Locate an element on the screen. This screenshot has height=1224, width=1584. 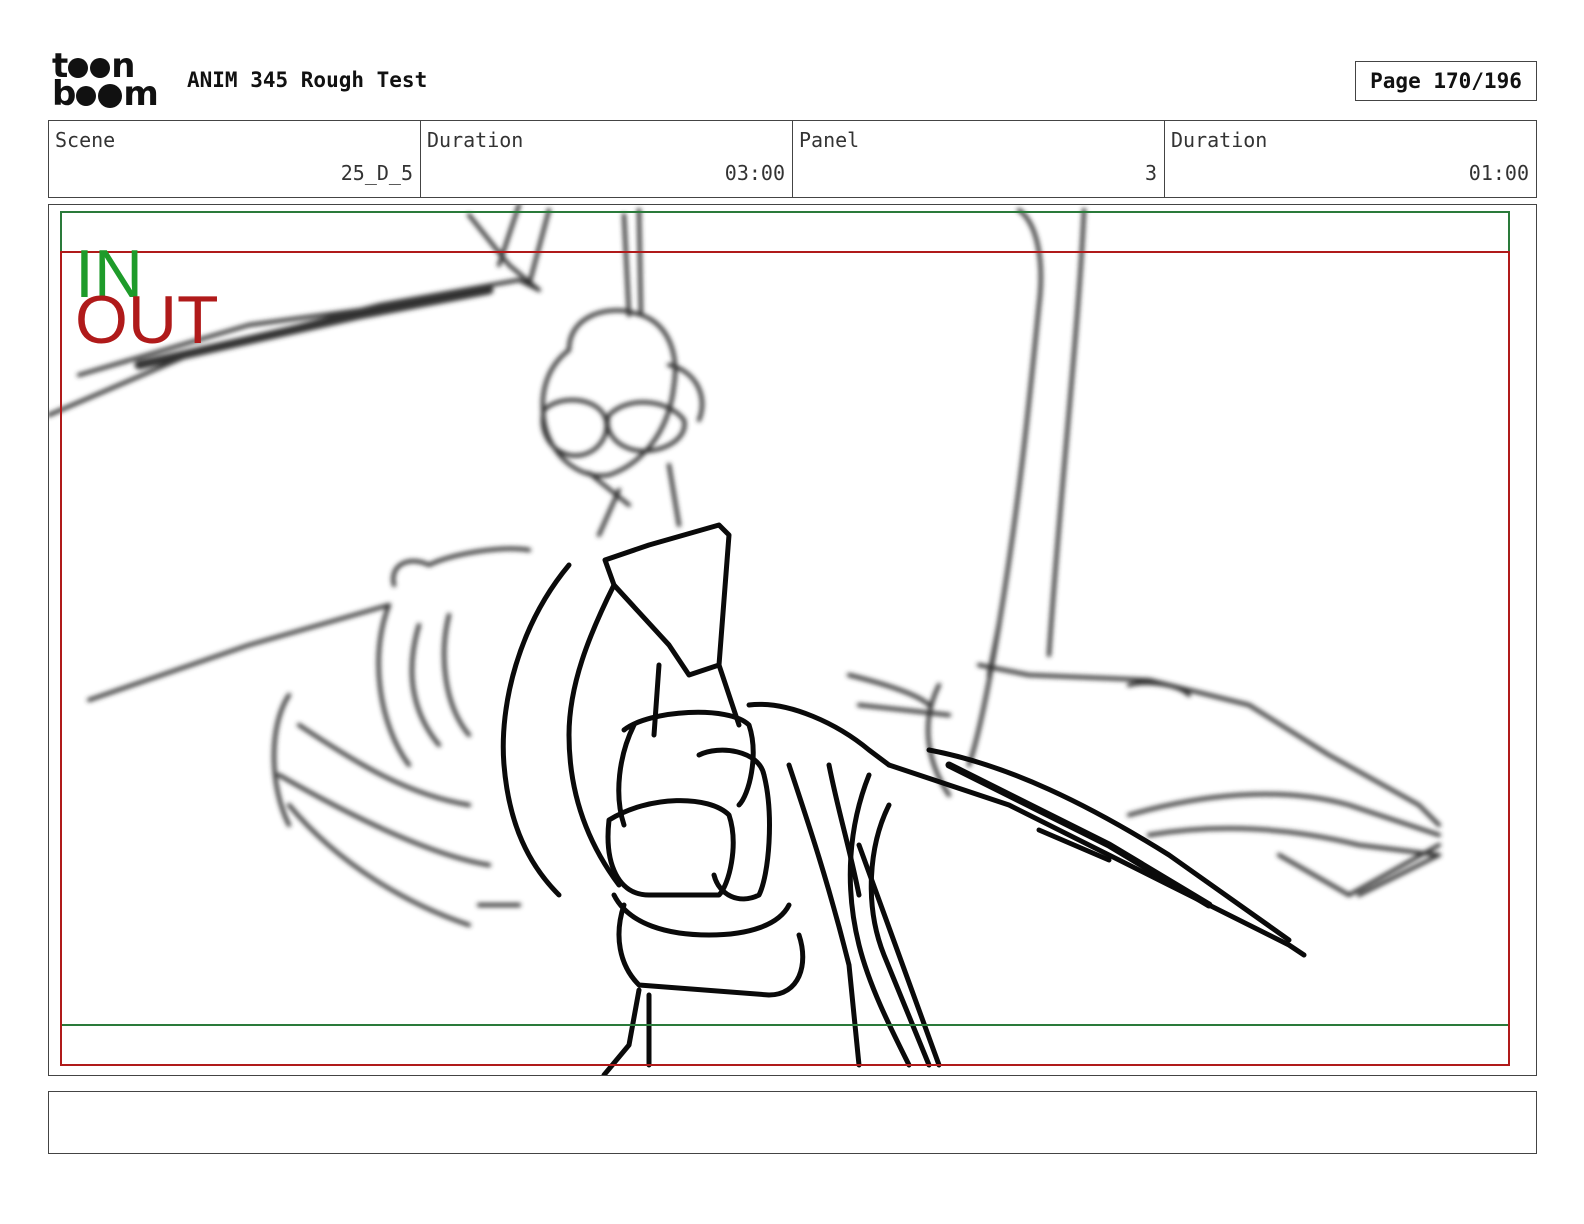
logo-letter-b: b is located at coordinates (64, 94).